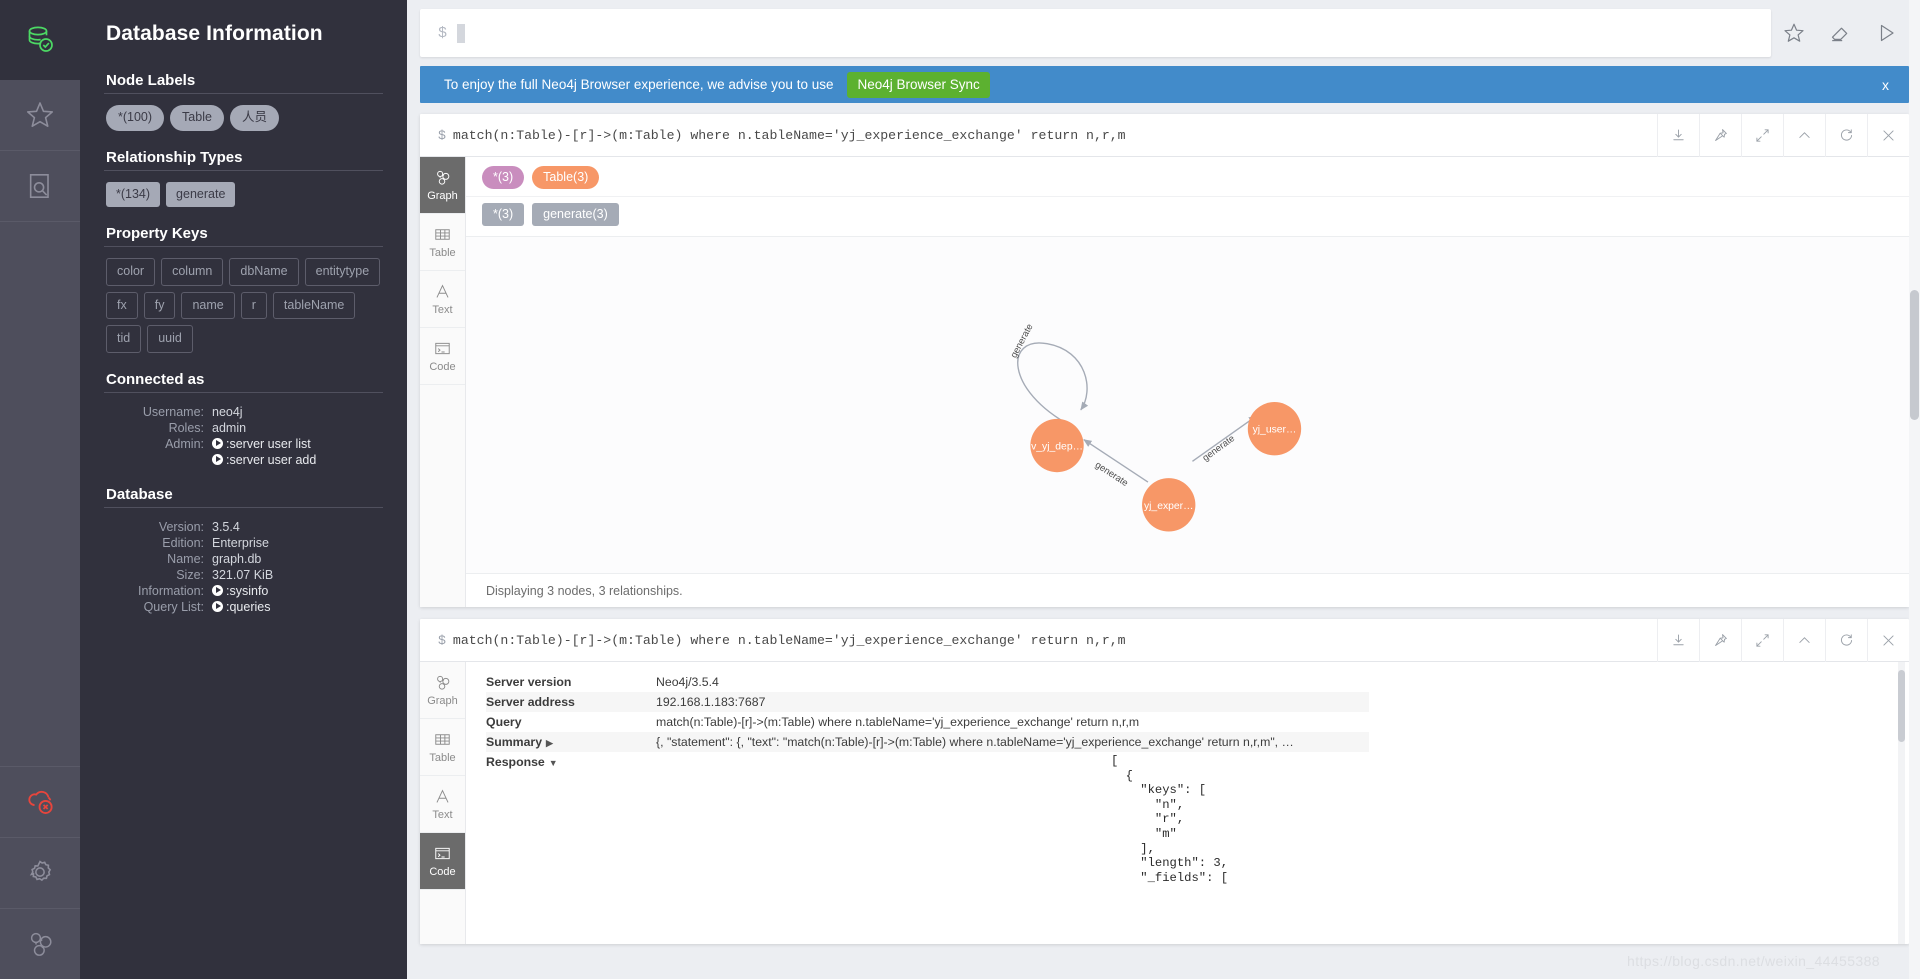 This screenshot has width=1920, height=979. Describe the element at coordinates (157, 233) in the screenshot. I see `property-keys-heading: Property Keys` at that location.